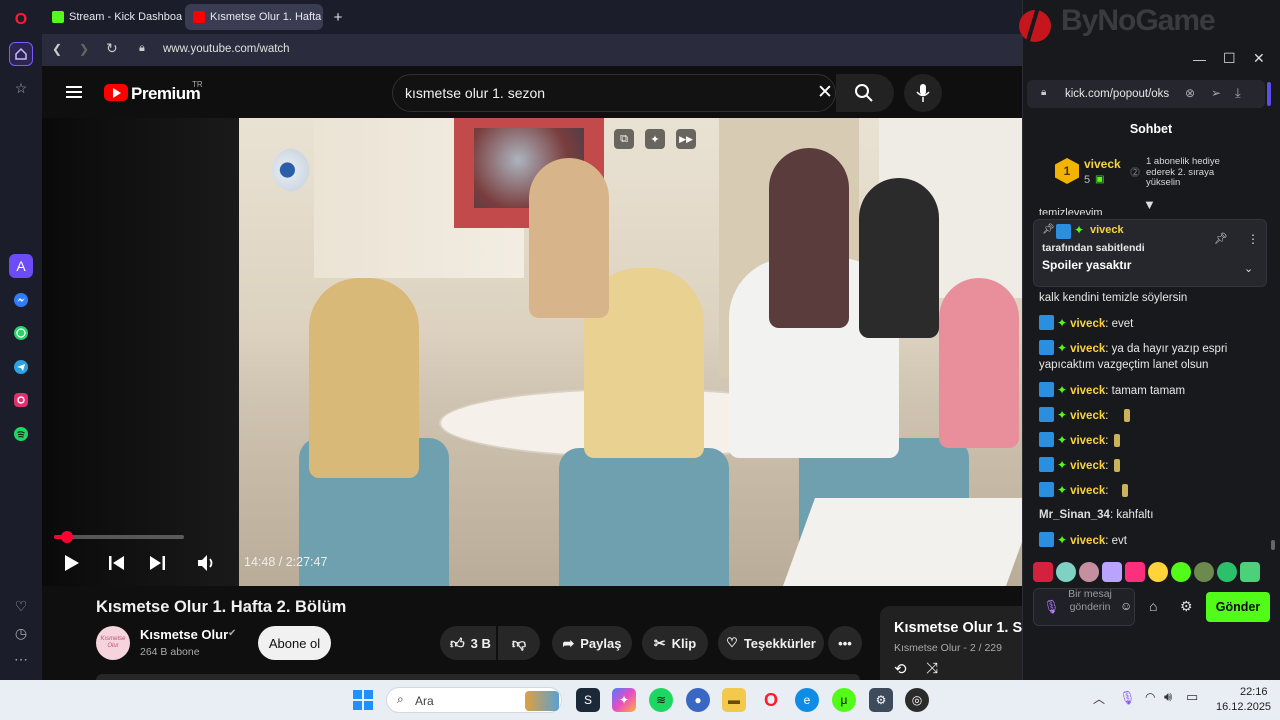 The height and width of the screenshot is (720, 1280). What do you see at coordinates (686, 139) in the screenshot?
I see `skip-icon: ▶▶` at bounding box center [686, 139].